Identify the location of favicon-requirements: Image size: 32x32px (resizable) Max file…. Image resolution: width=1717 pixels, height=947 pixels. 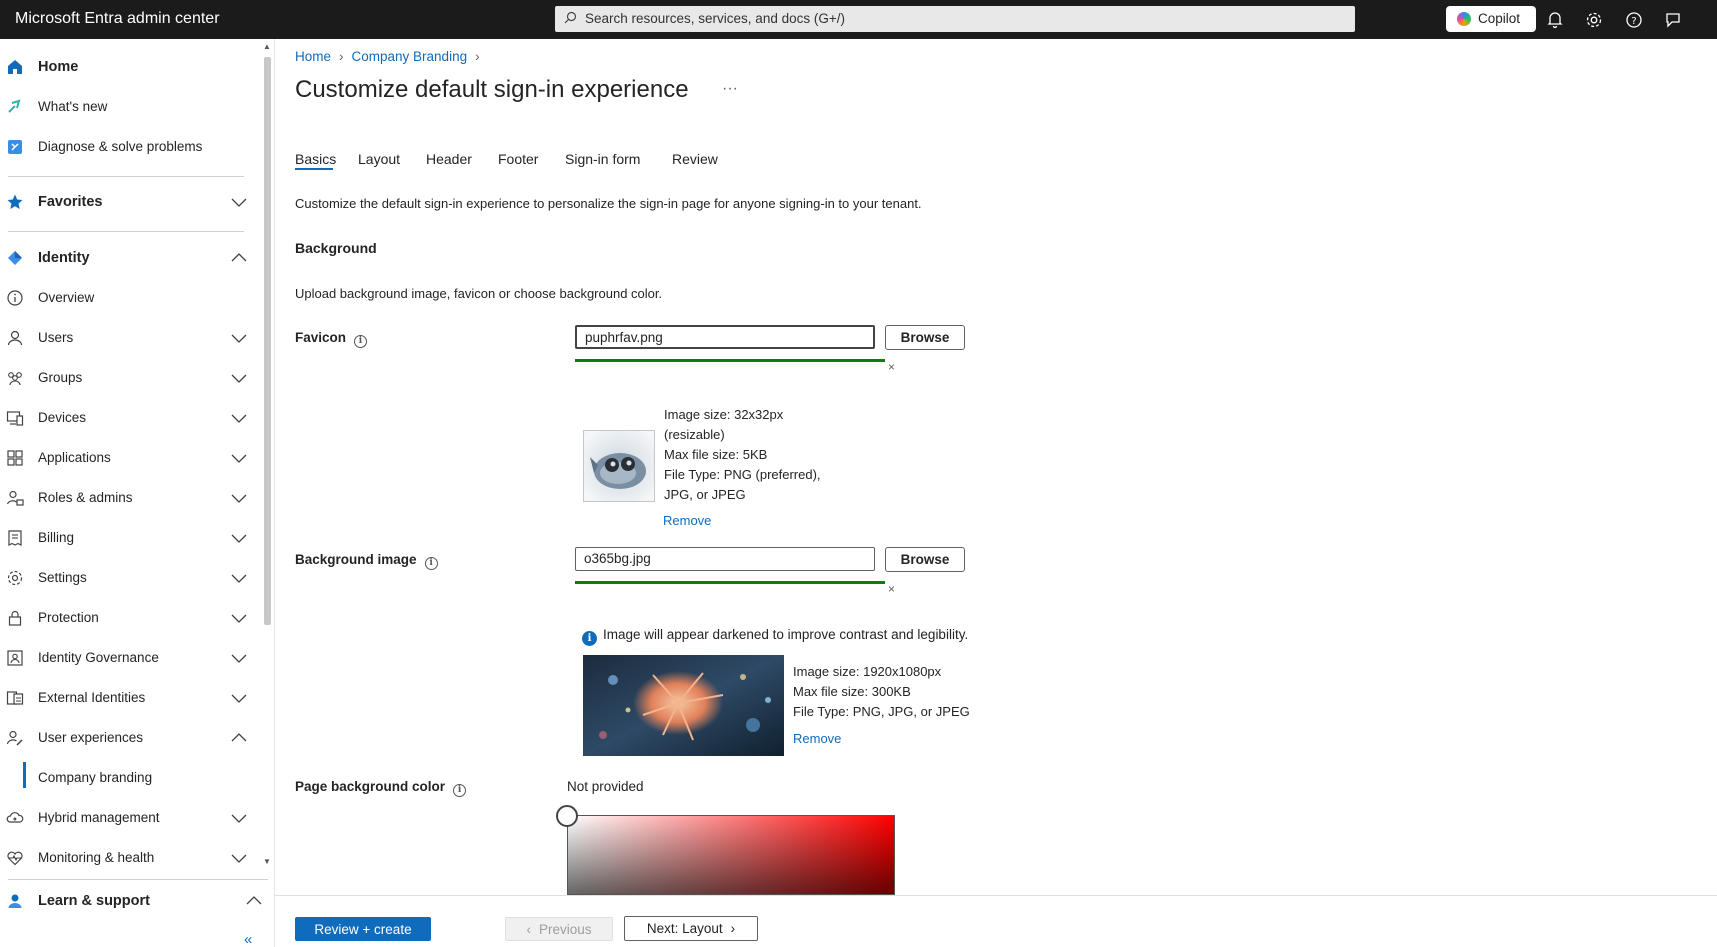
(742, 455).